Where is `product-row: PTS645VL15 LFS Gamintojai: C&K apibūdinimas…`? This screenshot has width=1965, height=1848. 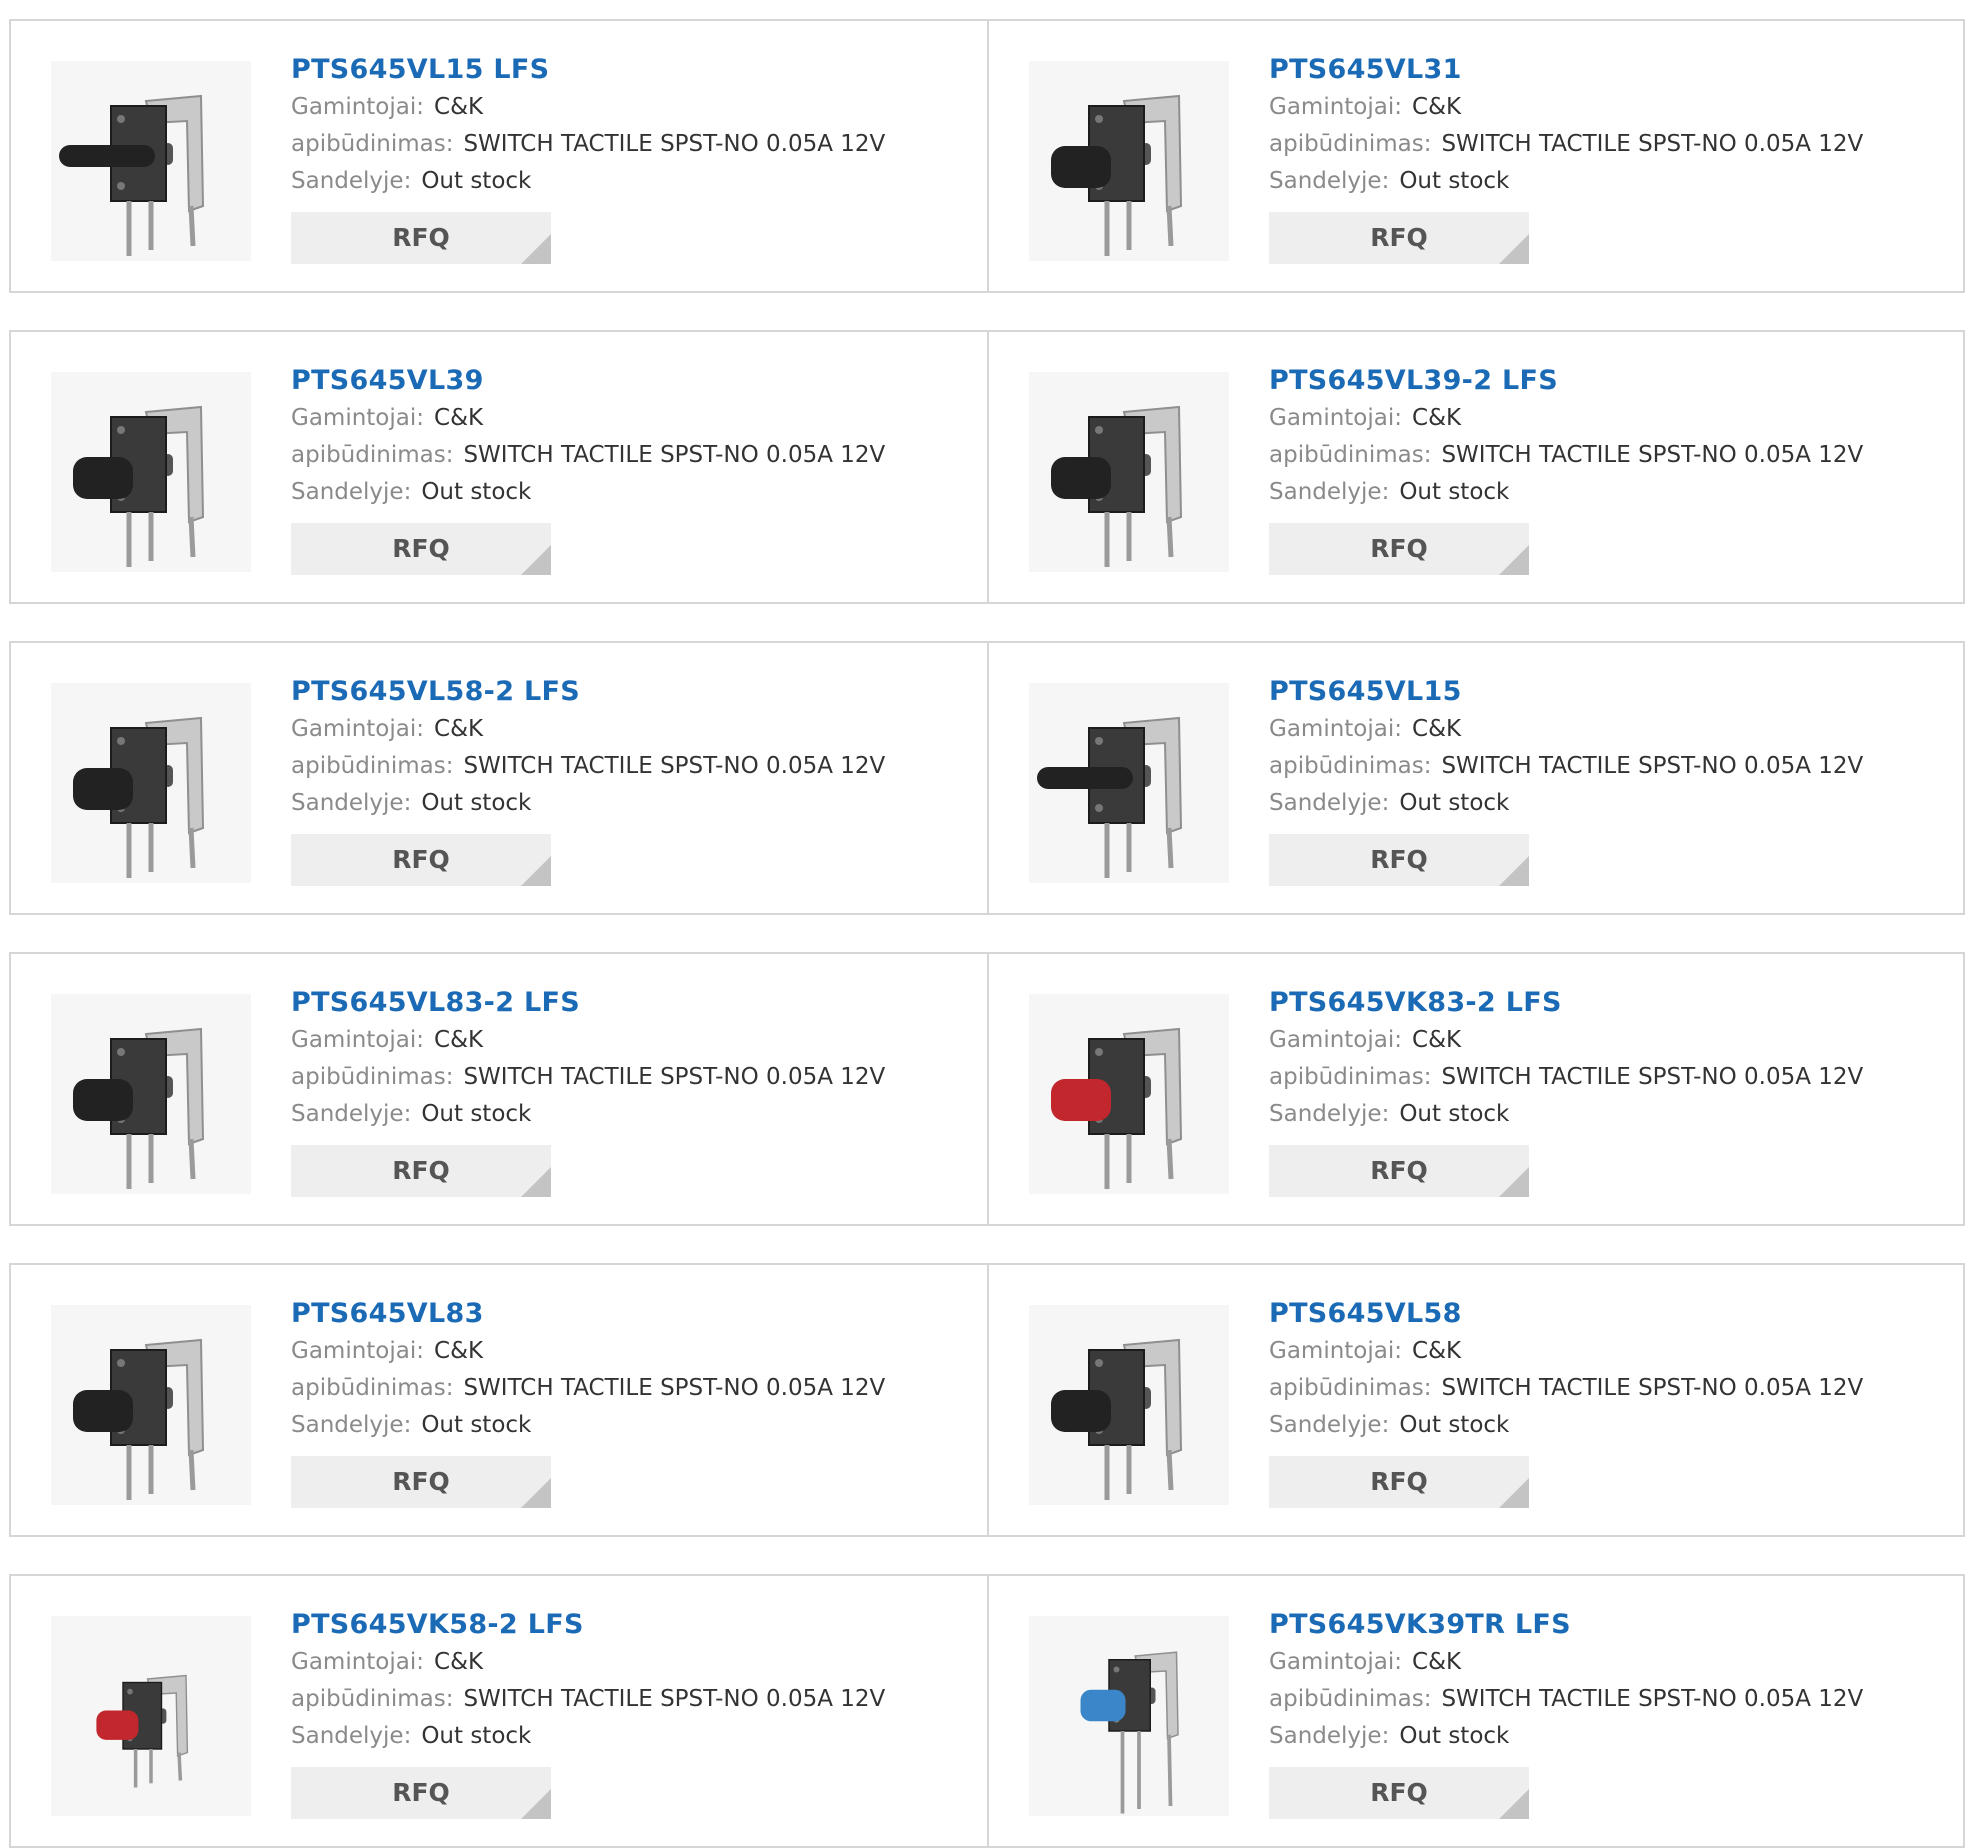
product-row: PTS645VL15 LFS Gamintojai: C&K apibūdinimas… is located at coordinates (987, 156).